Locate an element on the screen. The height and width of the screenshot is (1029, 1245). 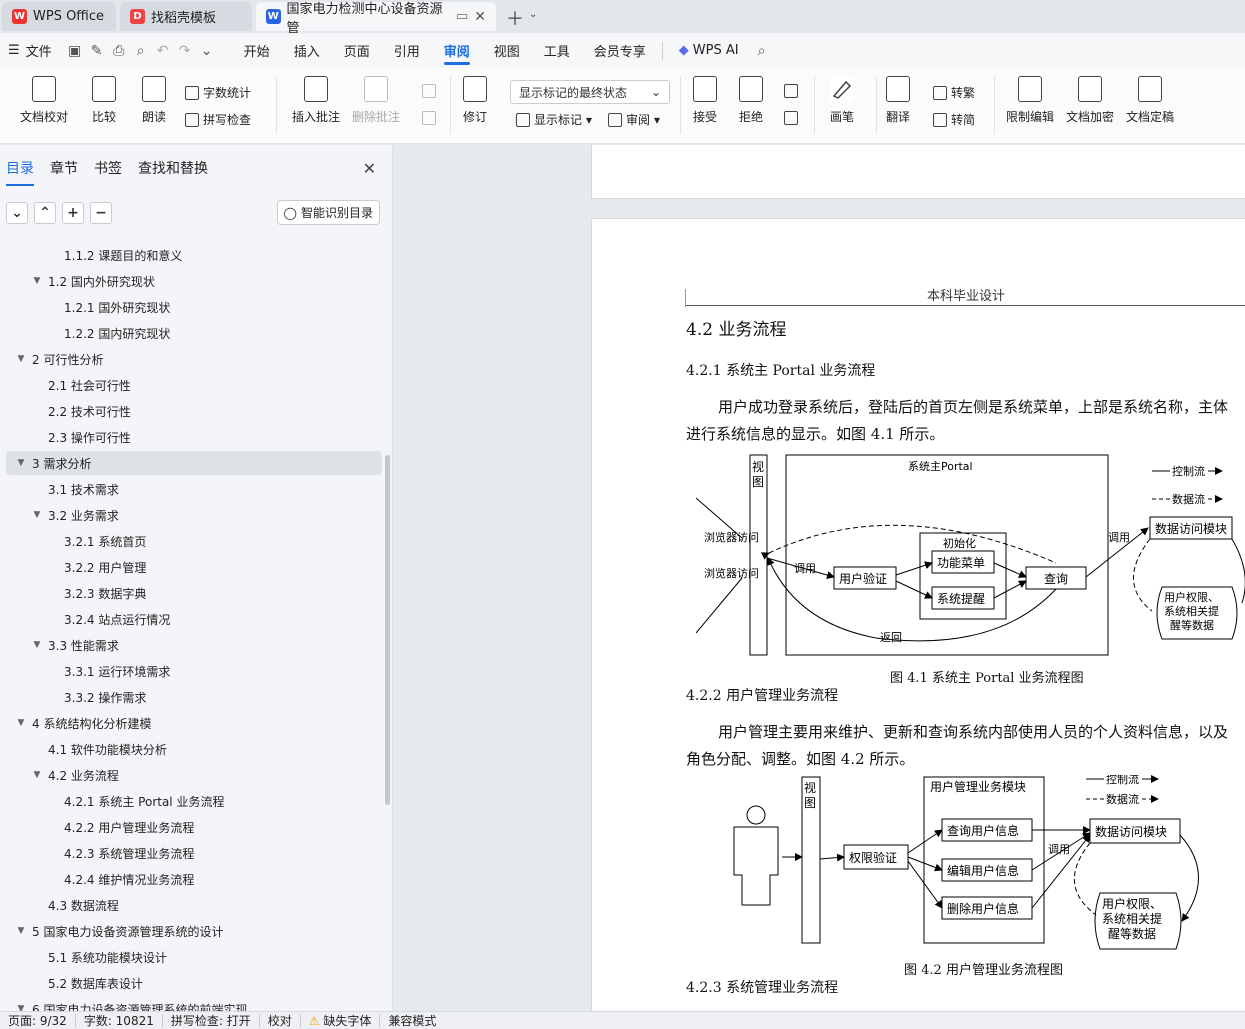
word-count-button: 字数统计 is located at coordinates (218, 92).